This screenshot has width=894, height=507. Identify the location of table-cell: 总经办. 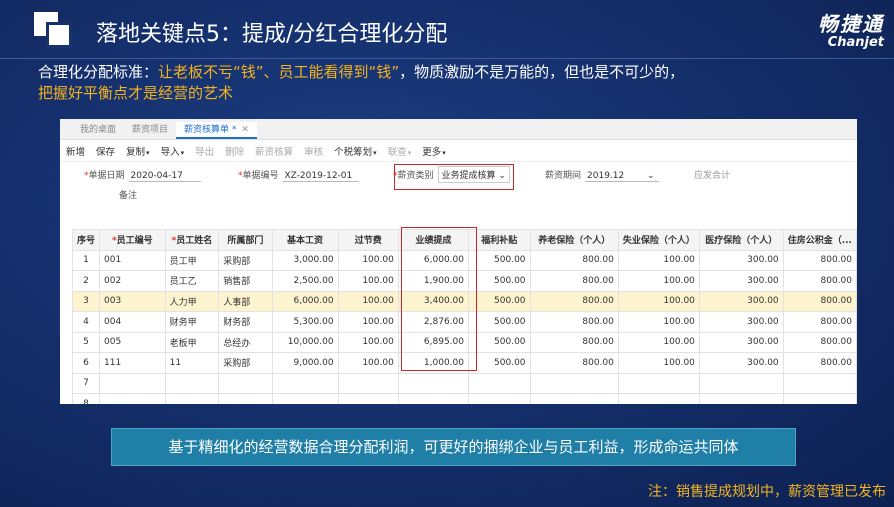
(245, 342).